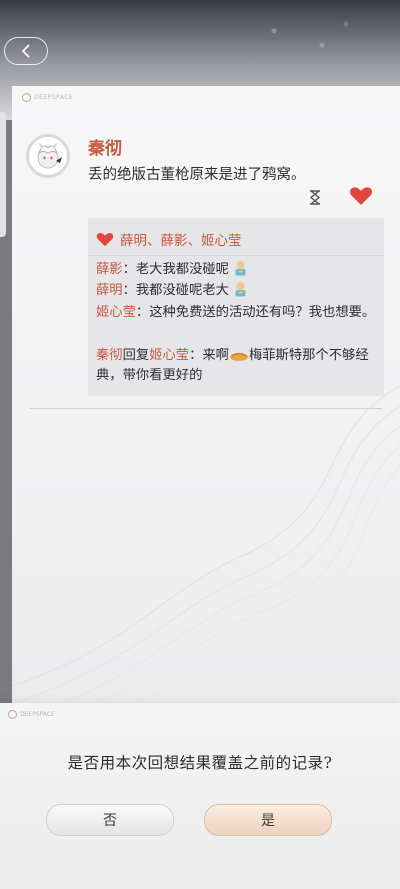  Describe the element at coordinates (3, 174) in the screenshot. I see `side-handle` at that location.